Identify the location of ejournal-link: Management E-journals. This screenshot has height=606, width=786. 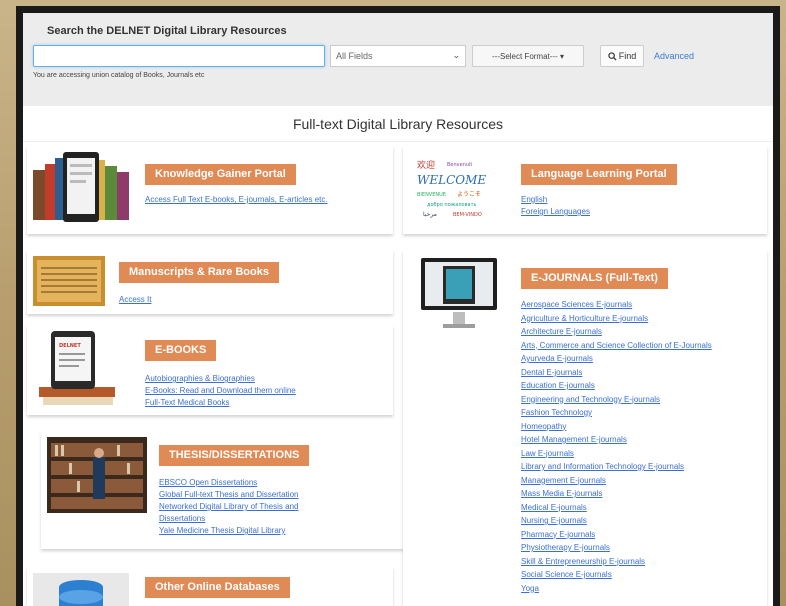
(621, 481).